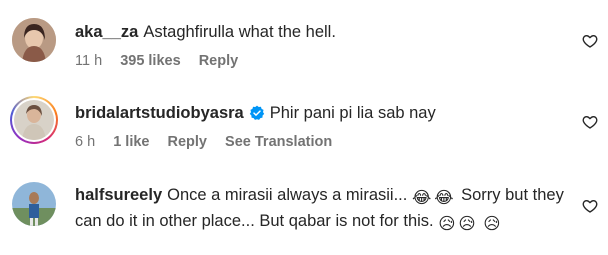  What do you see at coordinates (352, 113) in the screenshot?
I see `comment-body: Phir pani pi lia sab nay` at bounding box center [352, 113].